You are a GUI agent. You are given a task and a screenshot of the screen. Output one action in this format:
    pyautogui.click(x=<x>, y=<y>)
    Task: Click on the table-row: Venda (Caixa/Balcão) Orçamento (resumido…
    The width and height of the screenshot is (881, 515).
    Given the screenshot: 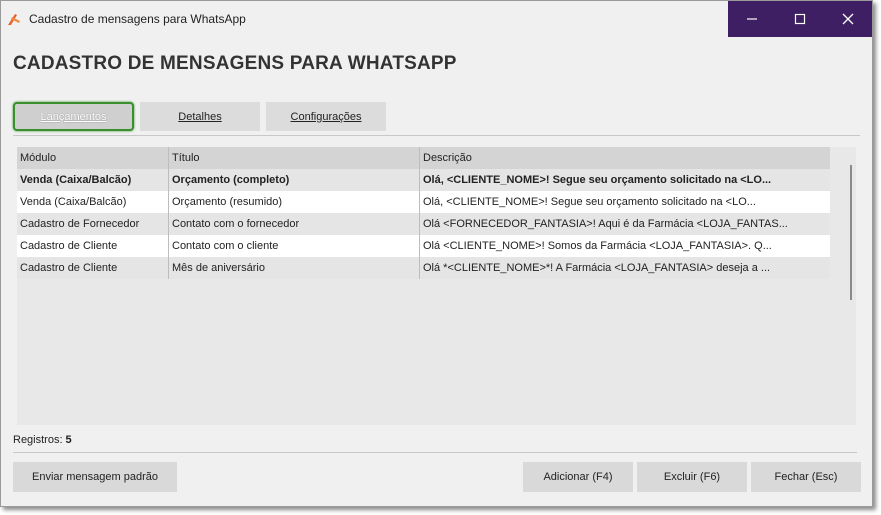 What is the action you would take?
    pyautogui.click(x=423, y=202)
    